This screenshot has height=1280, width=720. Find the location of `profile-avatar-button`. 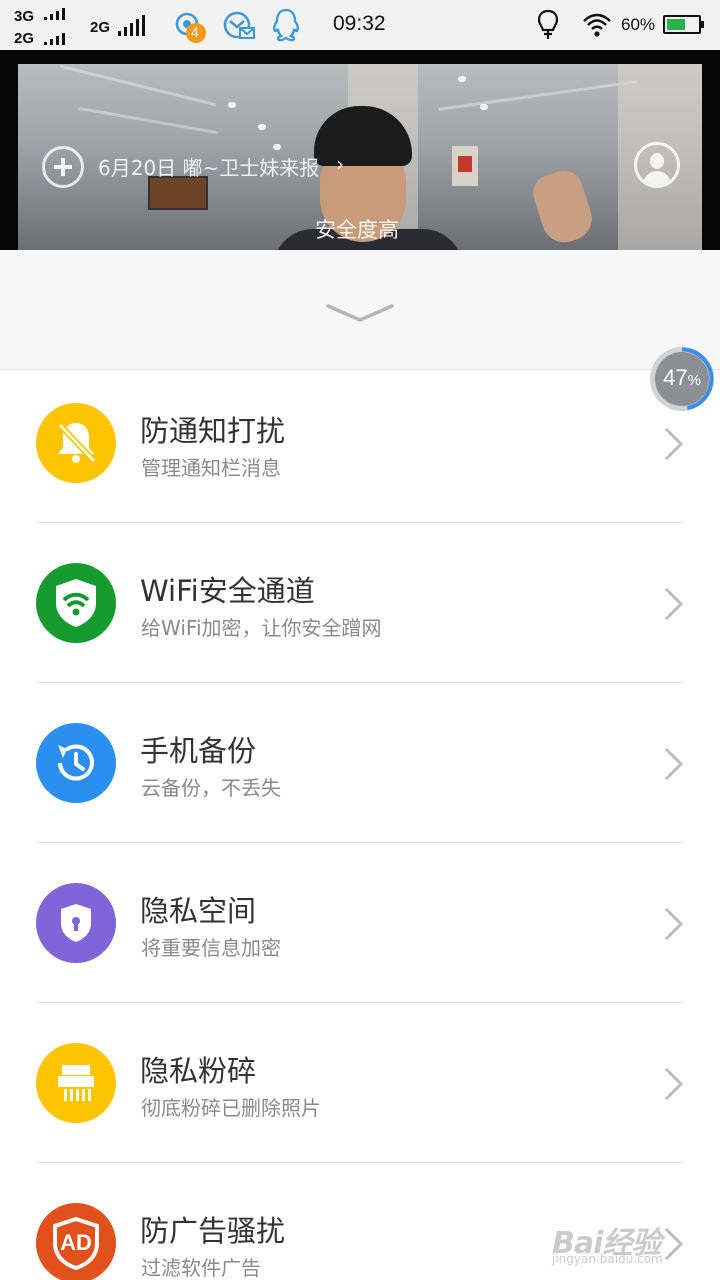

profile-avatar-button is located at coordinates (657, 165).